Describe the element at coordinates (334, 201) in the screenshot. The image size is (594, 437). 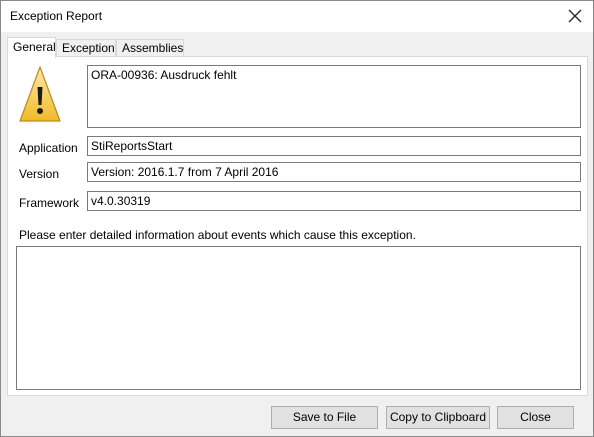
I see `framework-field: v4.0.30319` at that location.